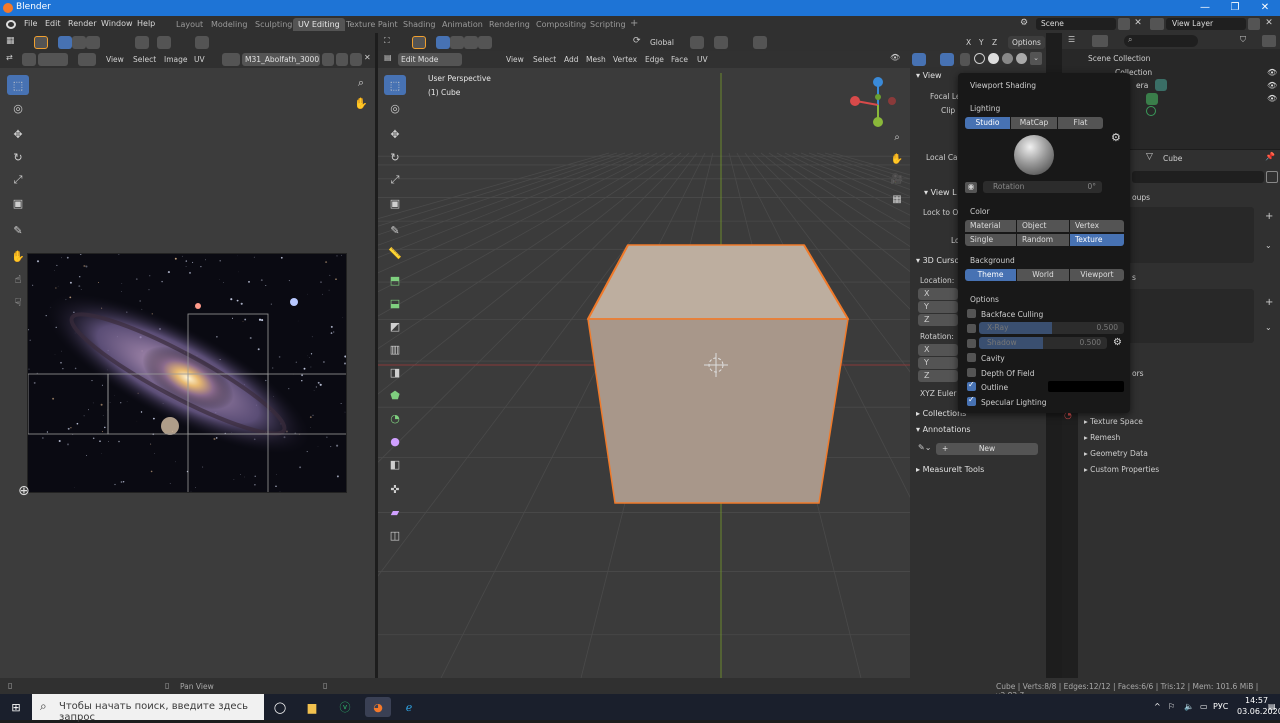 The height and width of the screenshot is (723, 1280). Describe the element at coordinates (938, 350) in the screenshot. I see `cursor-rx-field: X` at that location.